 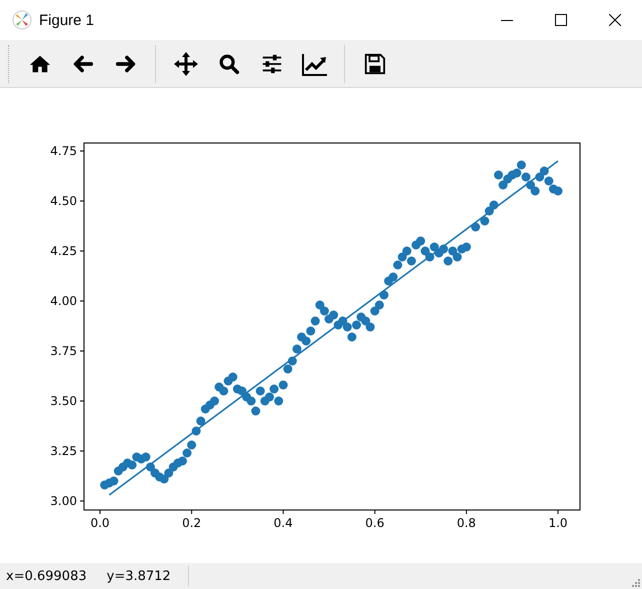 What do you see at coordinates (283, 523) in the screenshot?
I see `x-tick-label: 0.4` at bounding box center [283, 523].